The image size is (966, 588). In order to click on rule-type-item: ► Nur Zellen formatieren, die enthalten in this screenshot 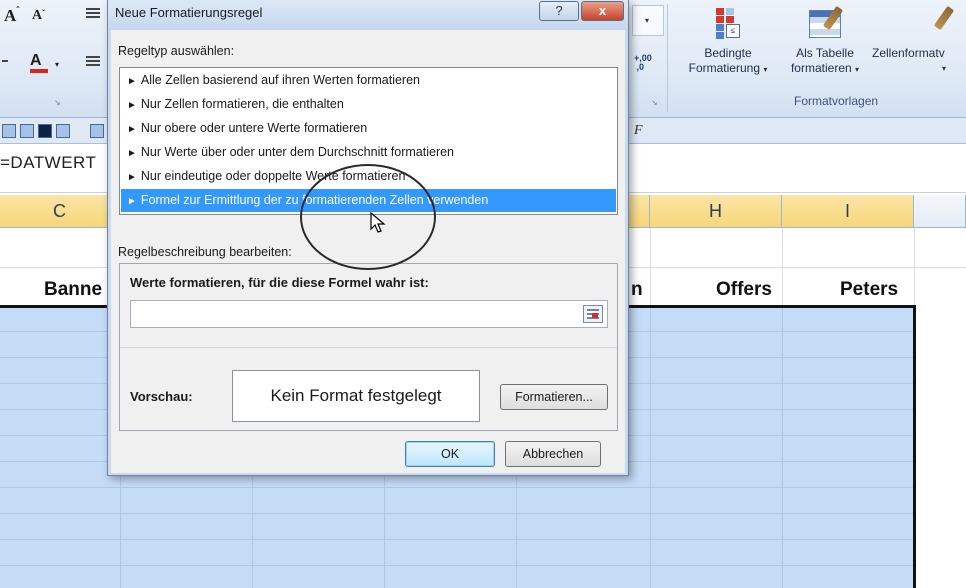, I will do `click(368, 104)`.